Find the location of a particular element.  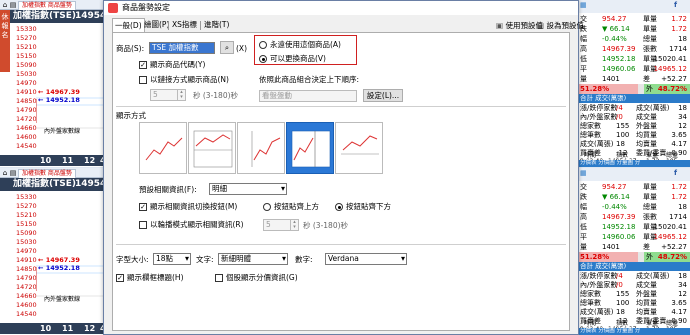

radio-follow-bottom is located at coordinates (339, 207).